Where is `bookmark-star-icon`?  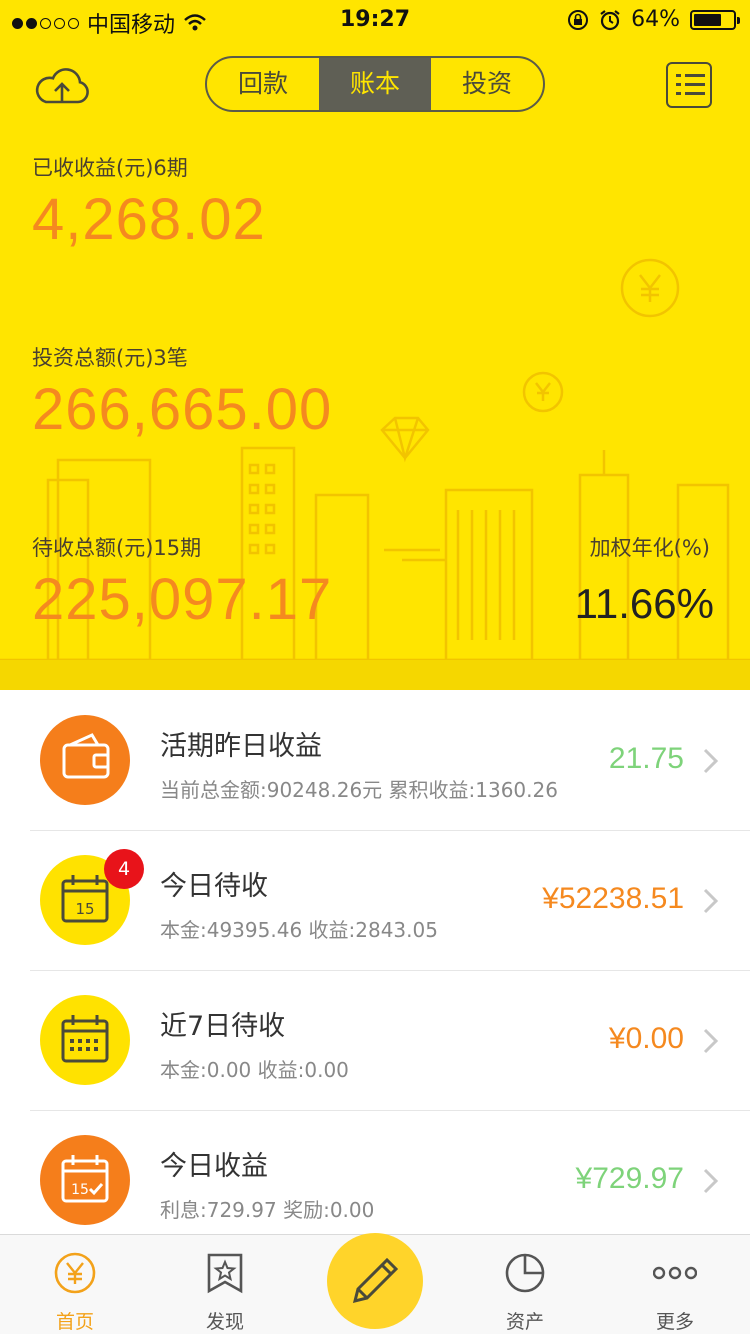
bookmark-star-icon is located at coordinates (225, 1273).